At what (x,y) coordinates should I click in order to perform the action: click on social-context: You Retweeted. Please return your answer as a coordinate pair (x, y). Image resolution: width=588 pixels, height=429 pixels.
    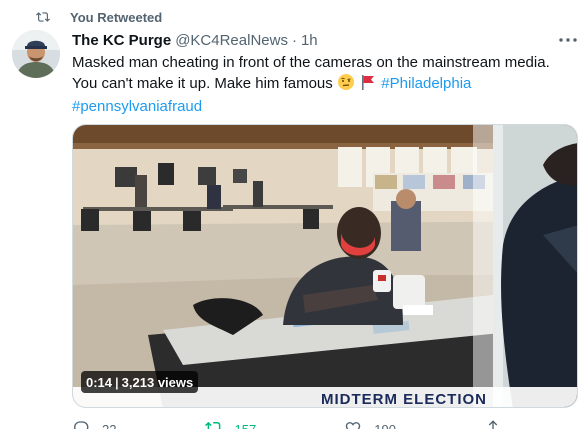
    Looking at the image, I should click on (99, 17).